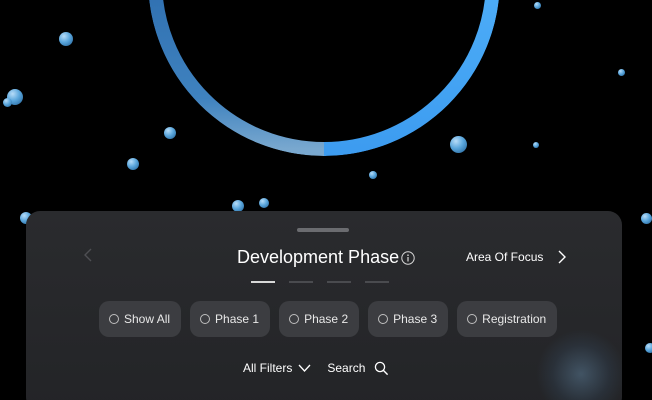  I want to click on info-icon, so click(408, 258).